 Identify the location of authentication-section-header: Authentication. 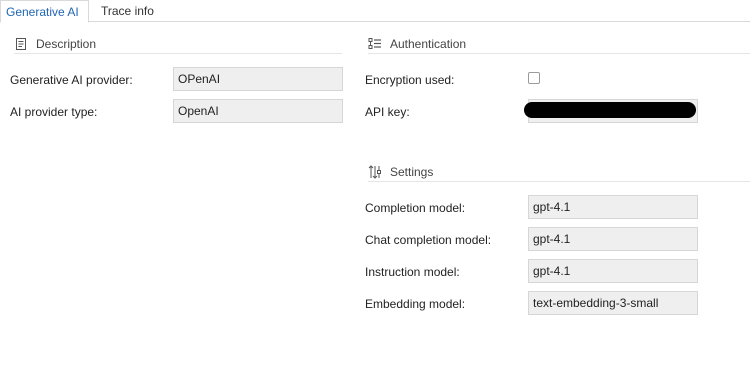
(559, 44).